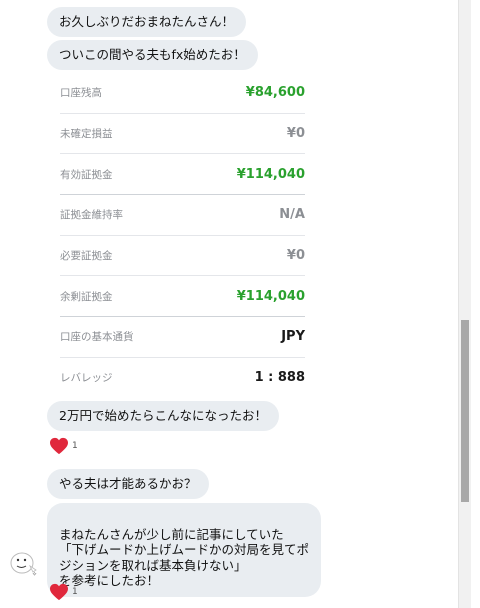 This screenshot has height=608, width=480. What do you see at coordinates (275, 93) in the screenshot?
I see `row-value: ¥84,600` at bounding box center [275, 93].